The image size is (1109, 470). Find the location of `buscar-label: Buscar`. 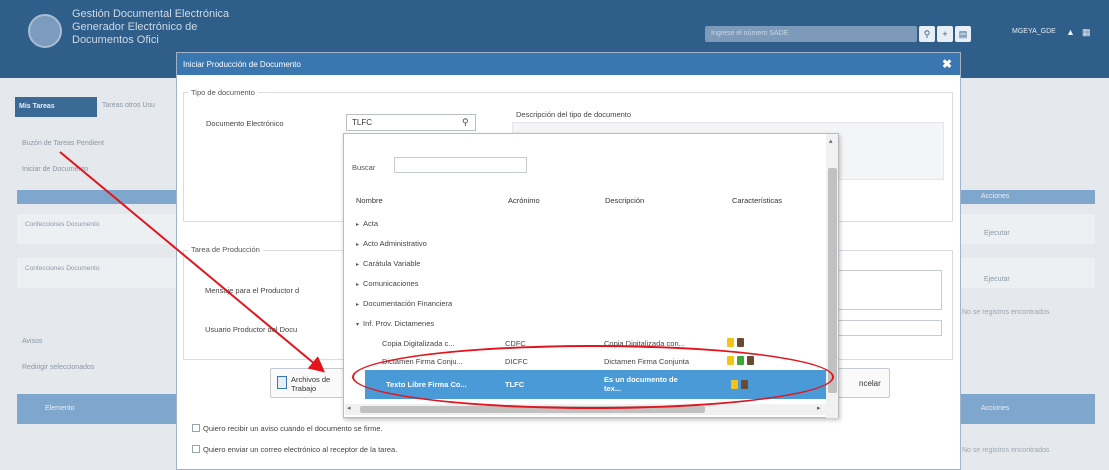

buscar-label: Buscar is located at coordinates (364, 167).